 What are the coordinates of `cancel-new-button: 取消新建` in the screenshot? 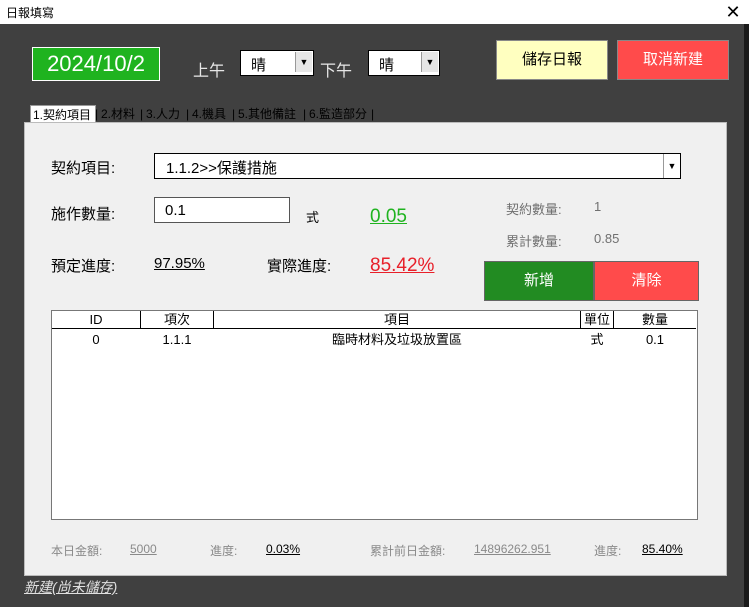 It's located at (673, 60).